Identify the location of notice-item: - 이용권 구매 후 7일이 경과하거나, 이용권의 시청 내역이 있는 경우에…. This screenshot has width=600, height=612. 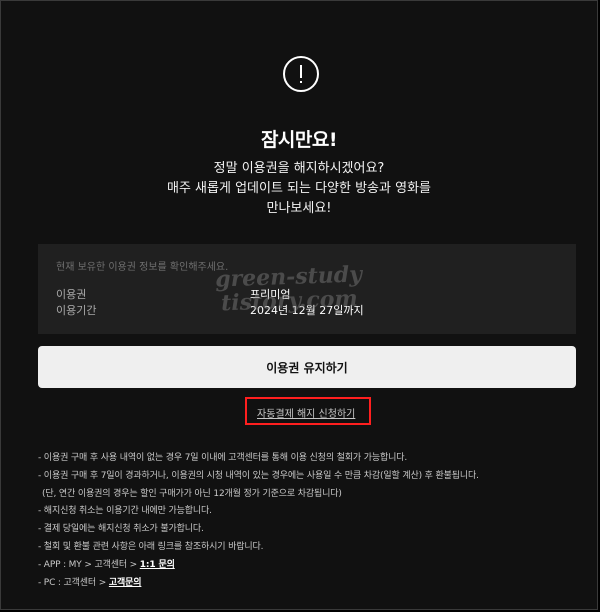
(258, 475).